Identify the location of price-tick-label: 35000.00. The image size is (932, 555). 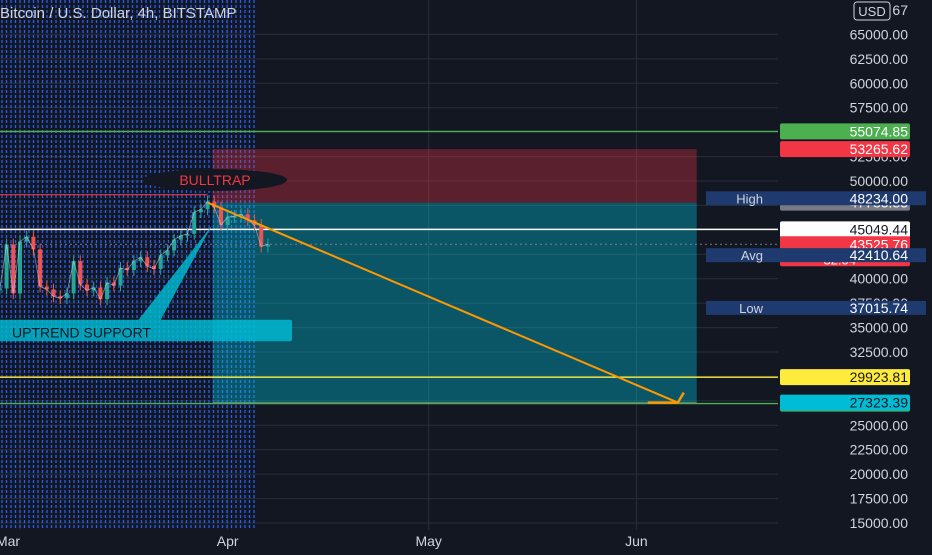
(879, 328).